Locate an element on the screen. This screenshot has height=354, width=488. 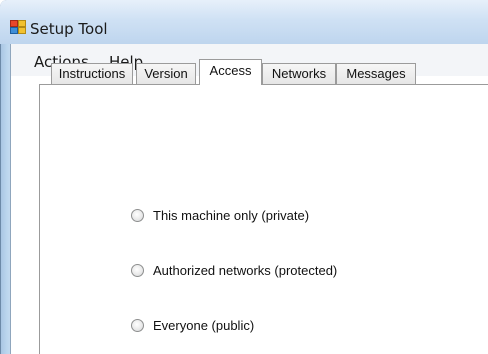
tab-label: Access is located at coordinates (230, 70).